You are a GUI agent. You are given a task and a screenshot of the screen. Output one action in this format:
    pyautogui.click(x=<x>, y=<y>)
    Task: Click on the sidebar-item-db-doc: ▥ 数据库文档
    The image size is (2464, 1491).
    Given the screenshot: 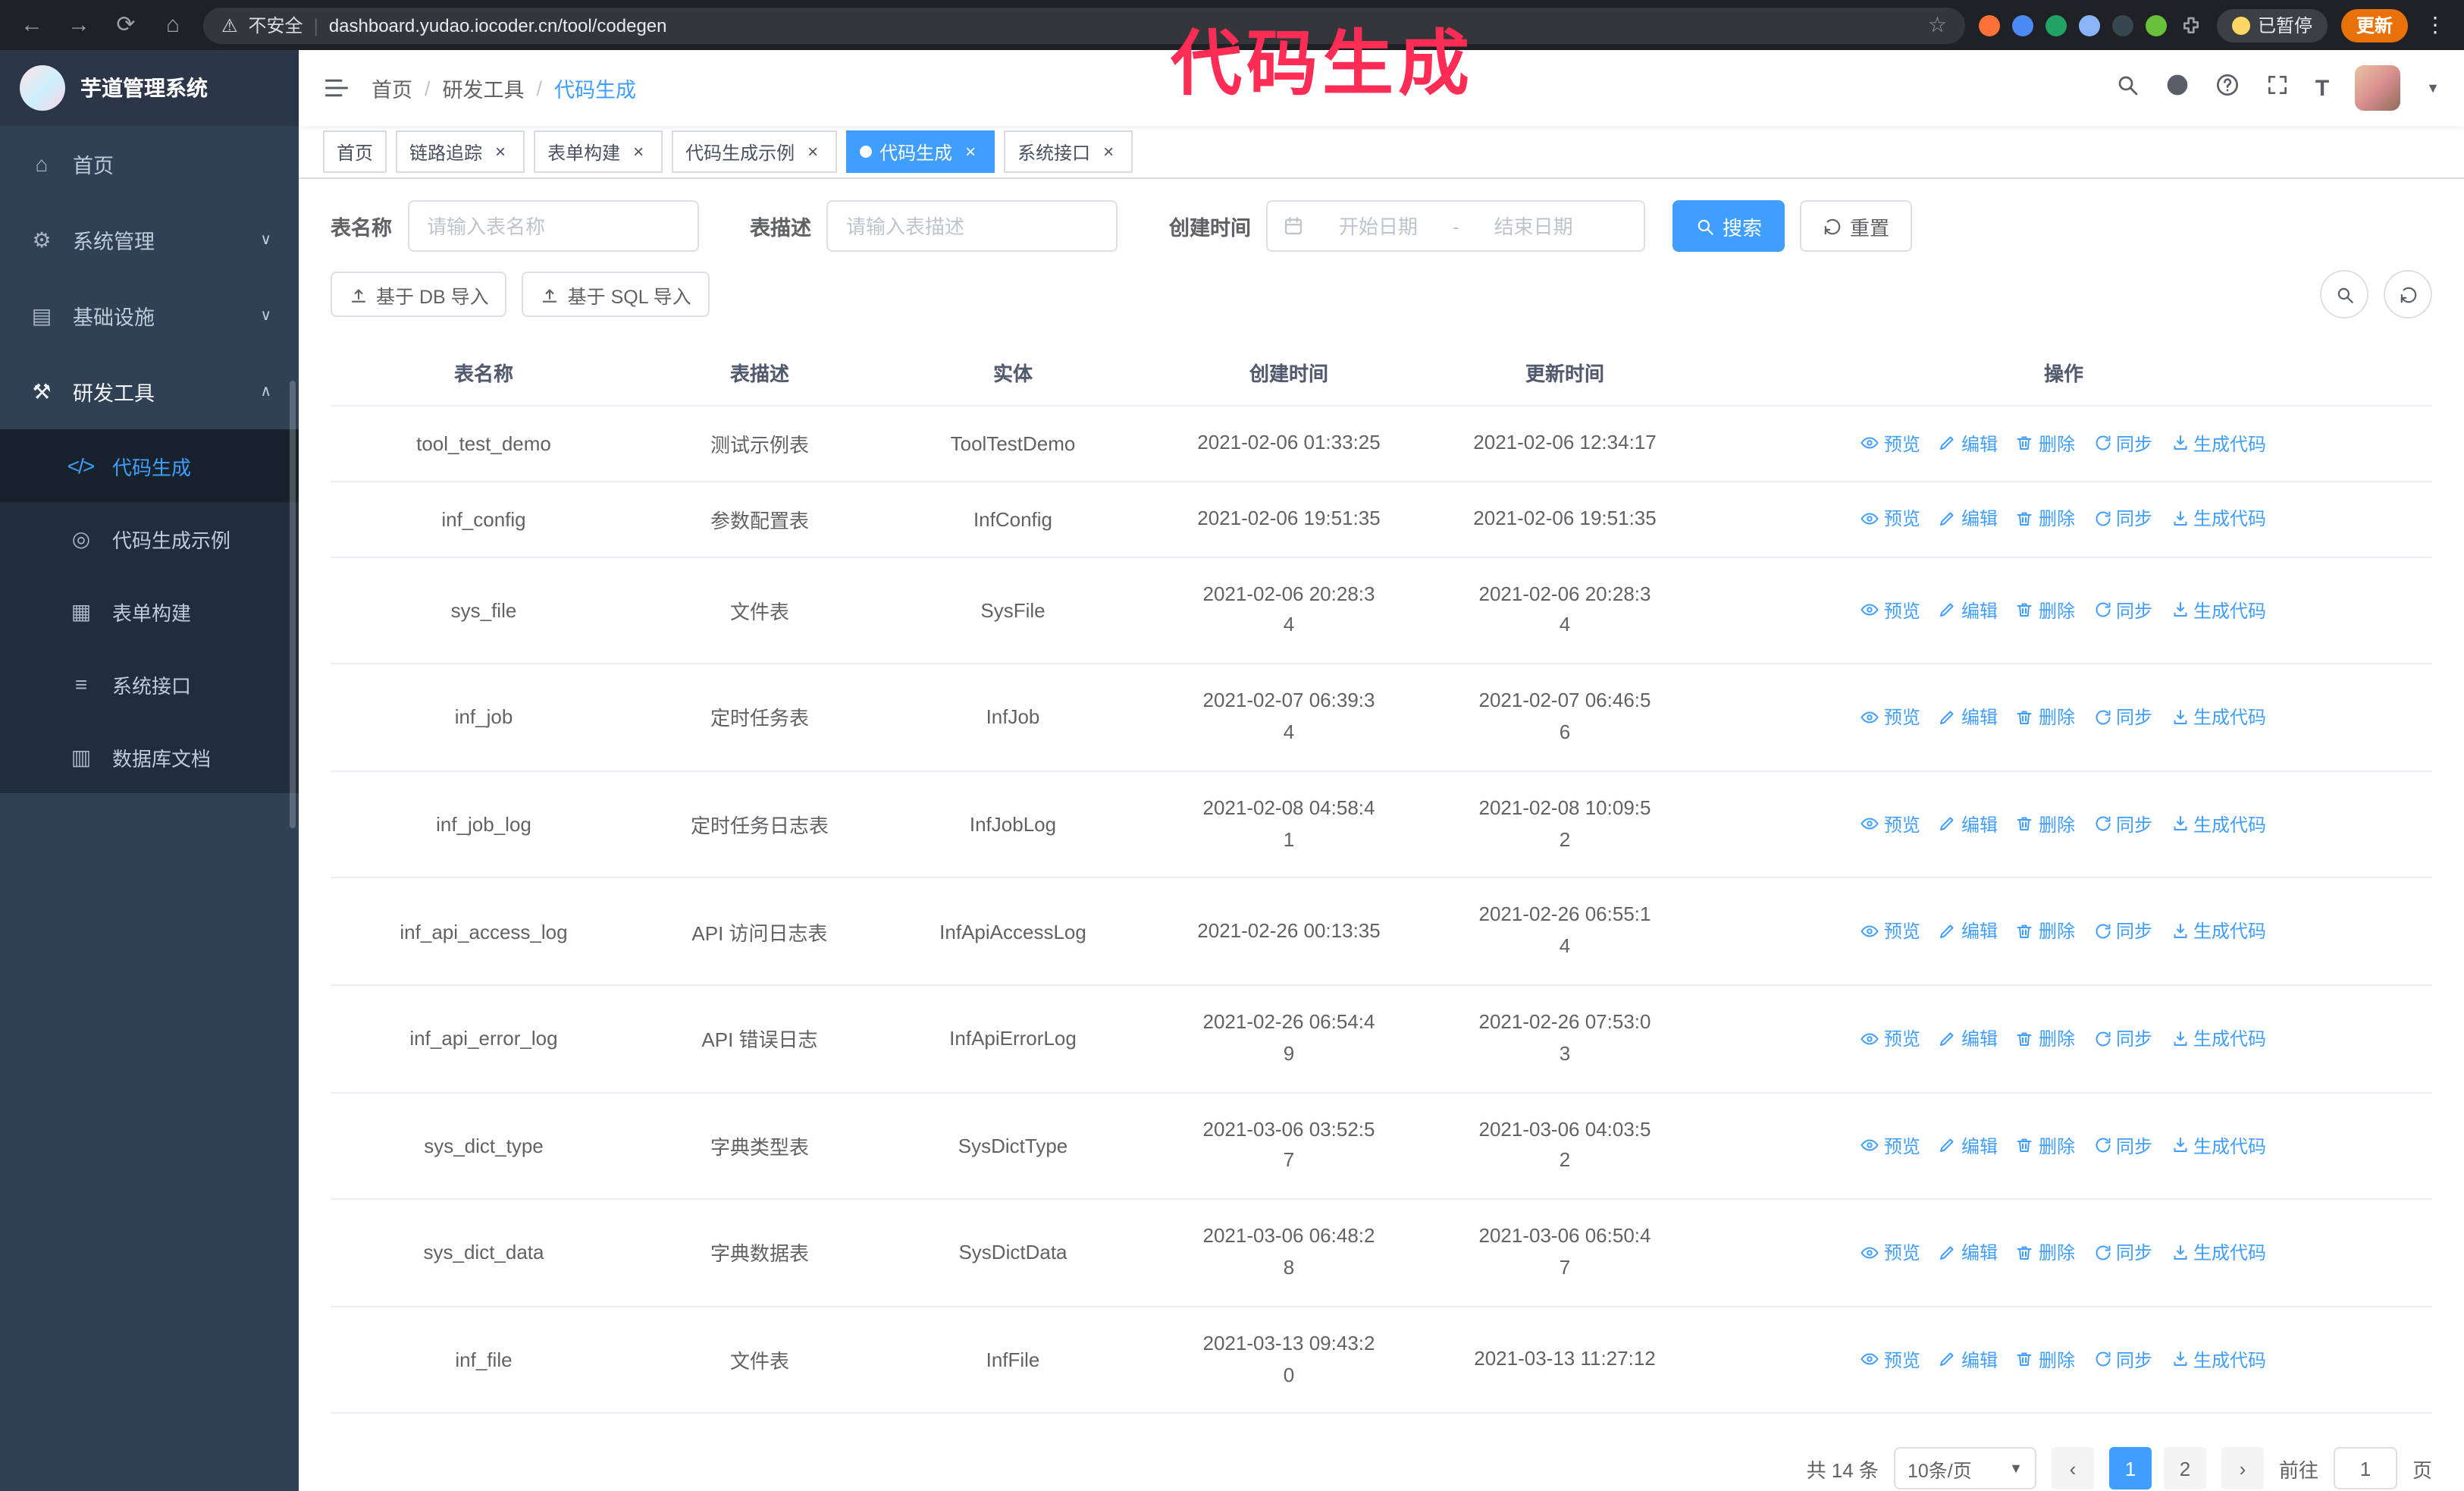 What is the action you would take?
    pyautogui.click(x=150, y=756)
    